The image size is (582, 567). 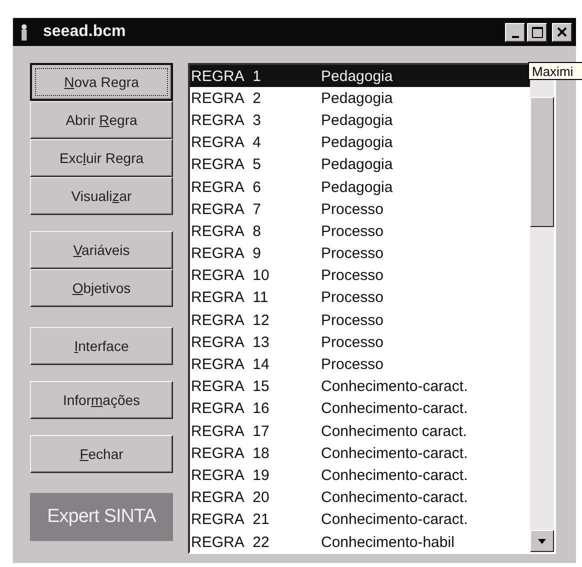 What do you see at coordinates (360, 475) in the screenshot?
I see `list-item: REGRA 19 Conhecimento-caract.` at bounding box center [360, 475].